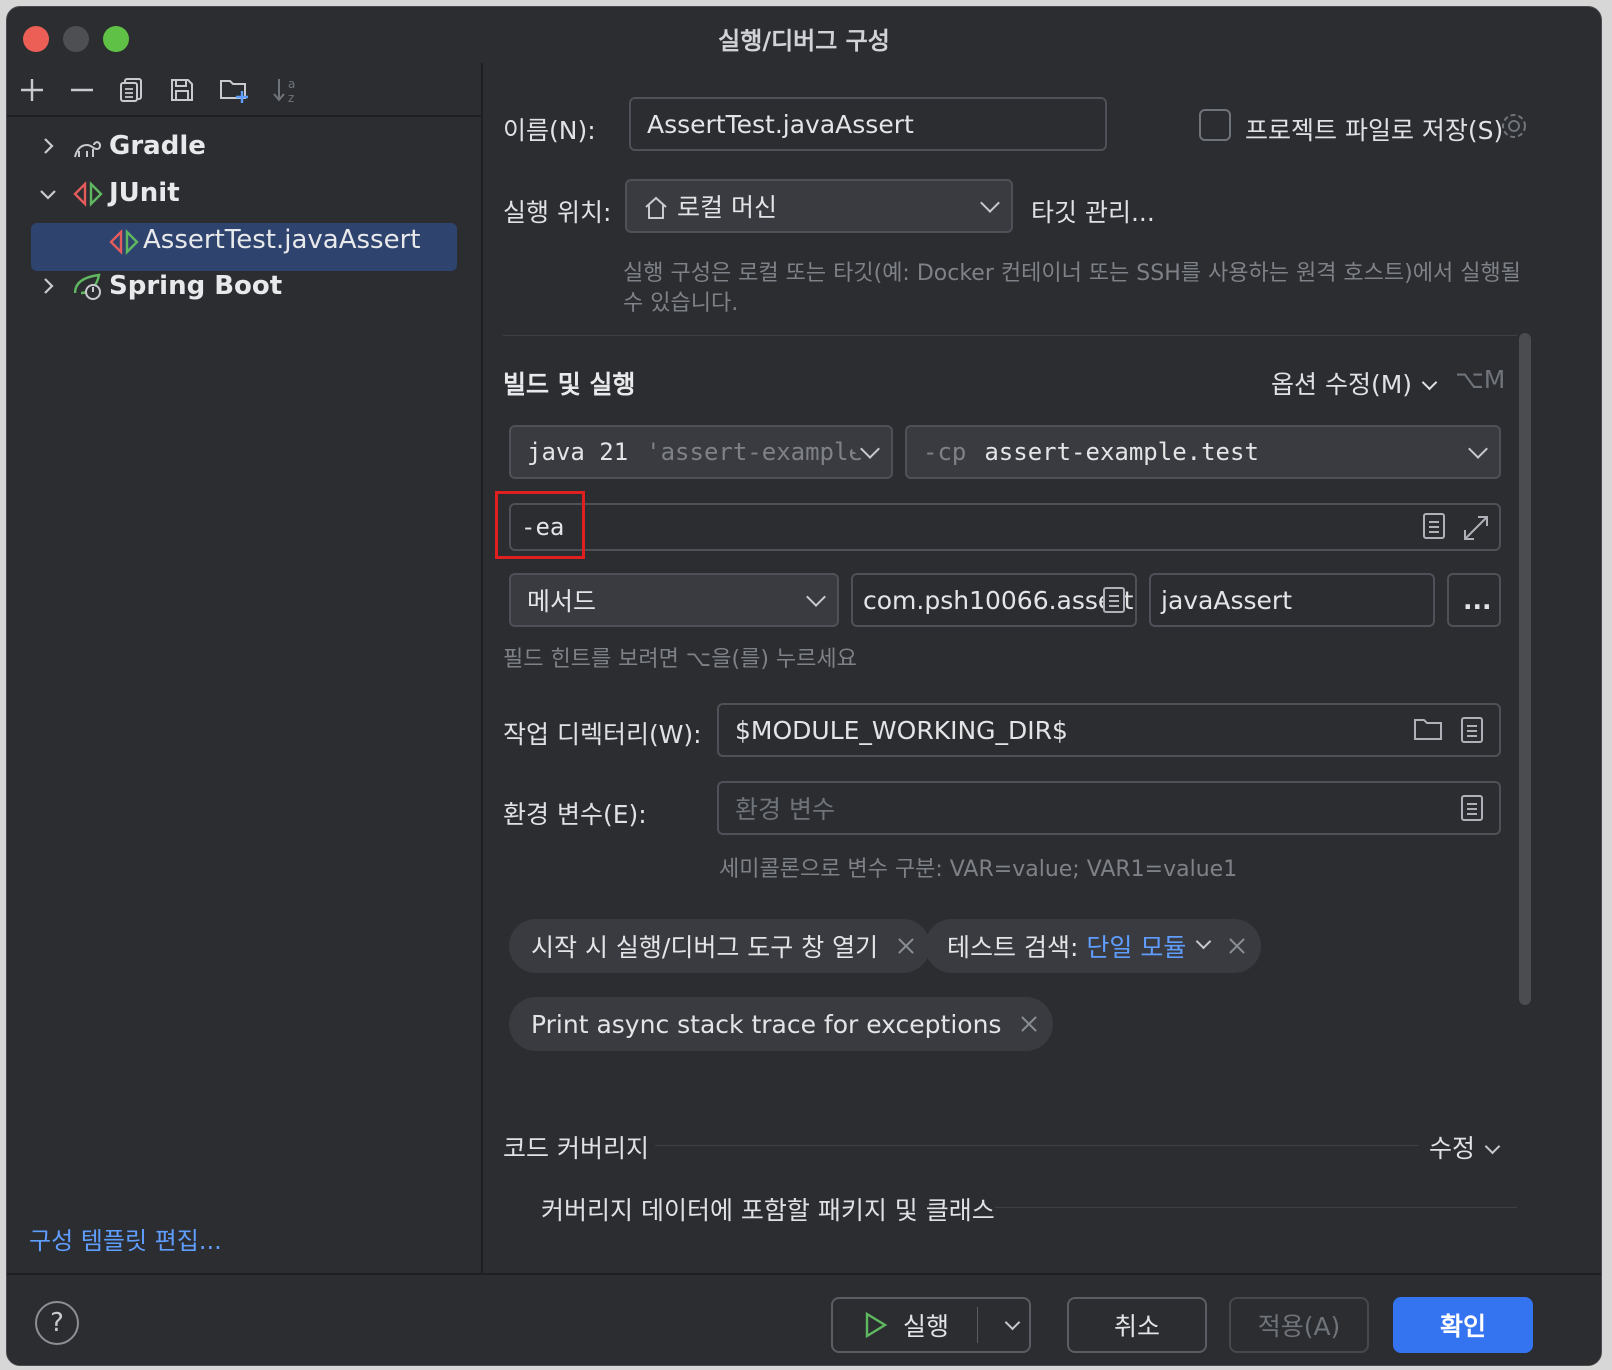 This screenshot has height=1370, width=1612. Describe the element at coordinates (978, 869) in the screenshot. I see `env-hint: 세미콜론으로 변수 구분: VAR=value; VAR1=value1` at that location.